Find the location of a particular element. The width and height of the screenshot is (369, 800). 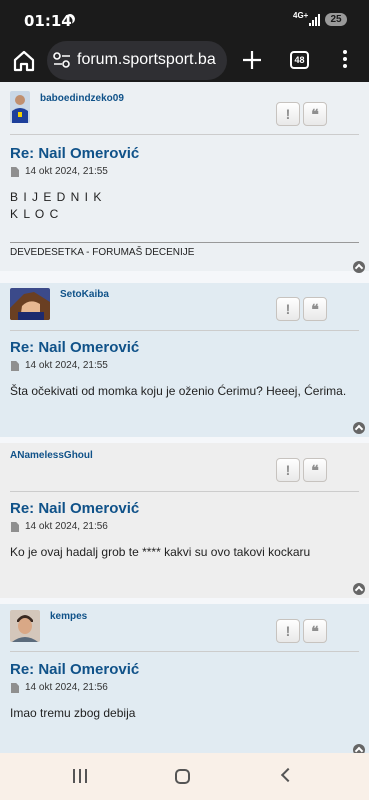

post-author: kempes is located at coordinates (68, 616).